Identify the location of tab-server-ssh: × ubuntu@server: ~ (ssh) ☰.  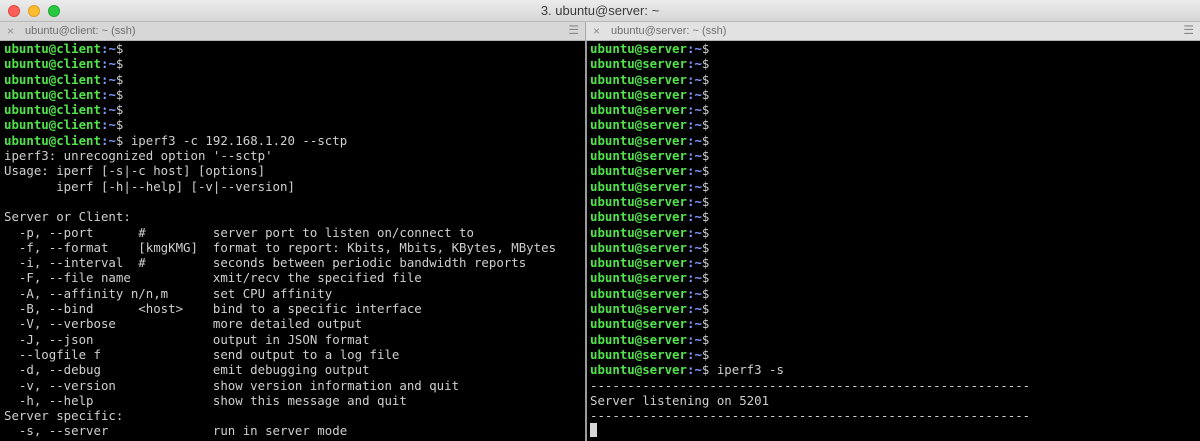
(893, 31).